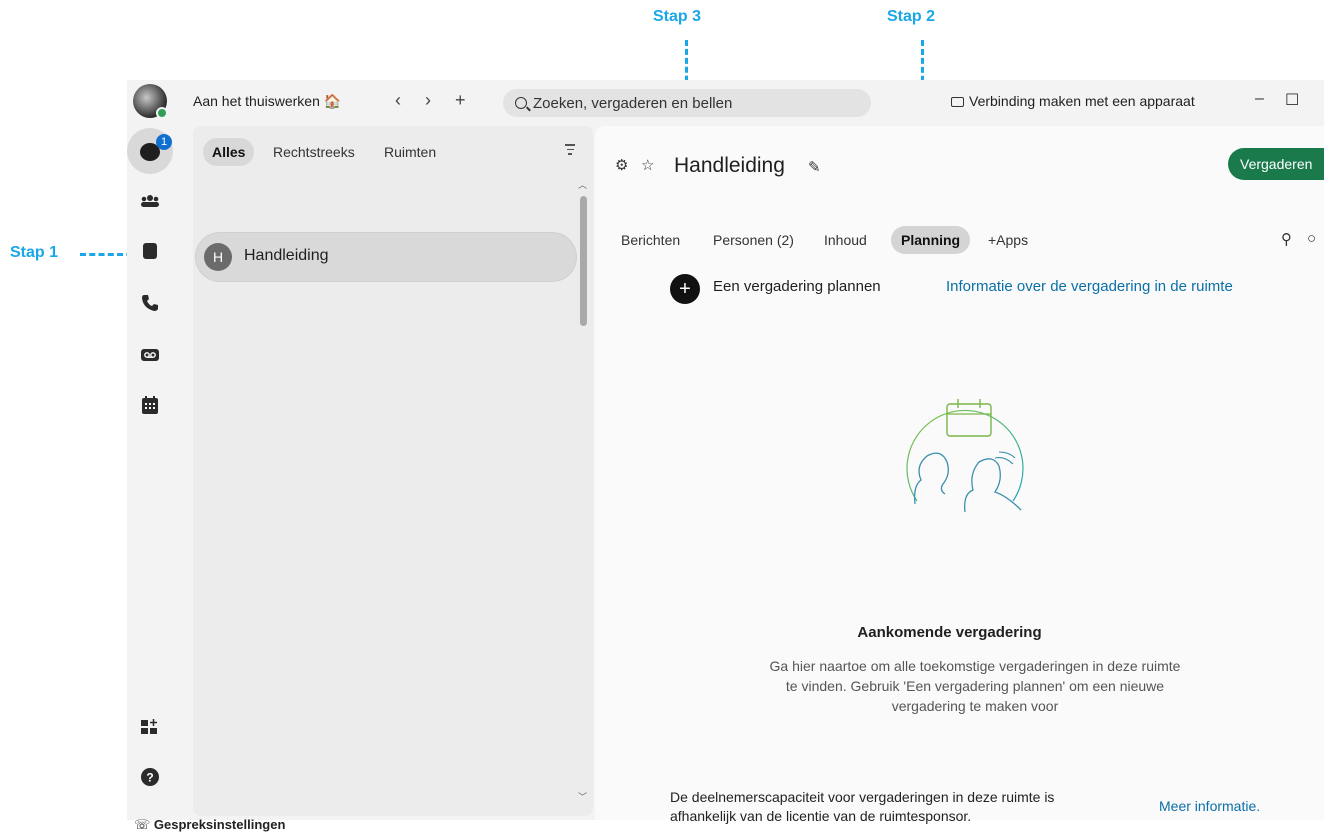  Describe the element at coordinates (428, 100) in the screenshot. I see `chevron-right-icon: ›` at that location.